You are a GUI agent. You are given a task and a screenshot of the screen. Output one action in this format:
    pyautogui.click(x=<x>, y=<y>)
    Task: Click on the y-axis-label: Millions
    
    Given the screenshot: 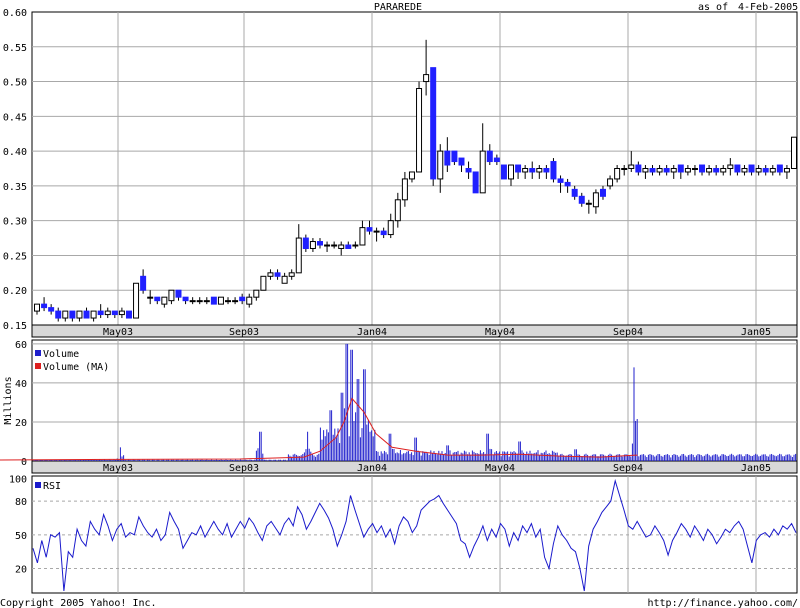 What is the action you would take?
    pyautogui.click(x=8, y=400)
    